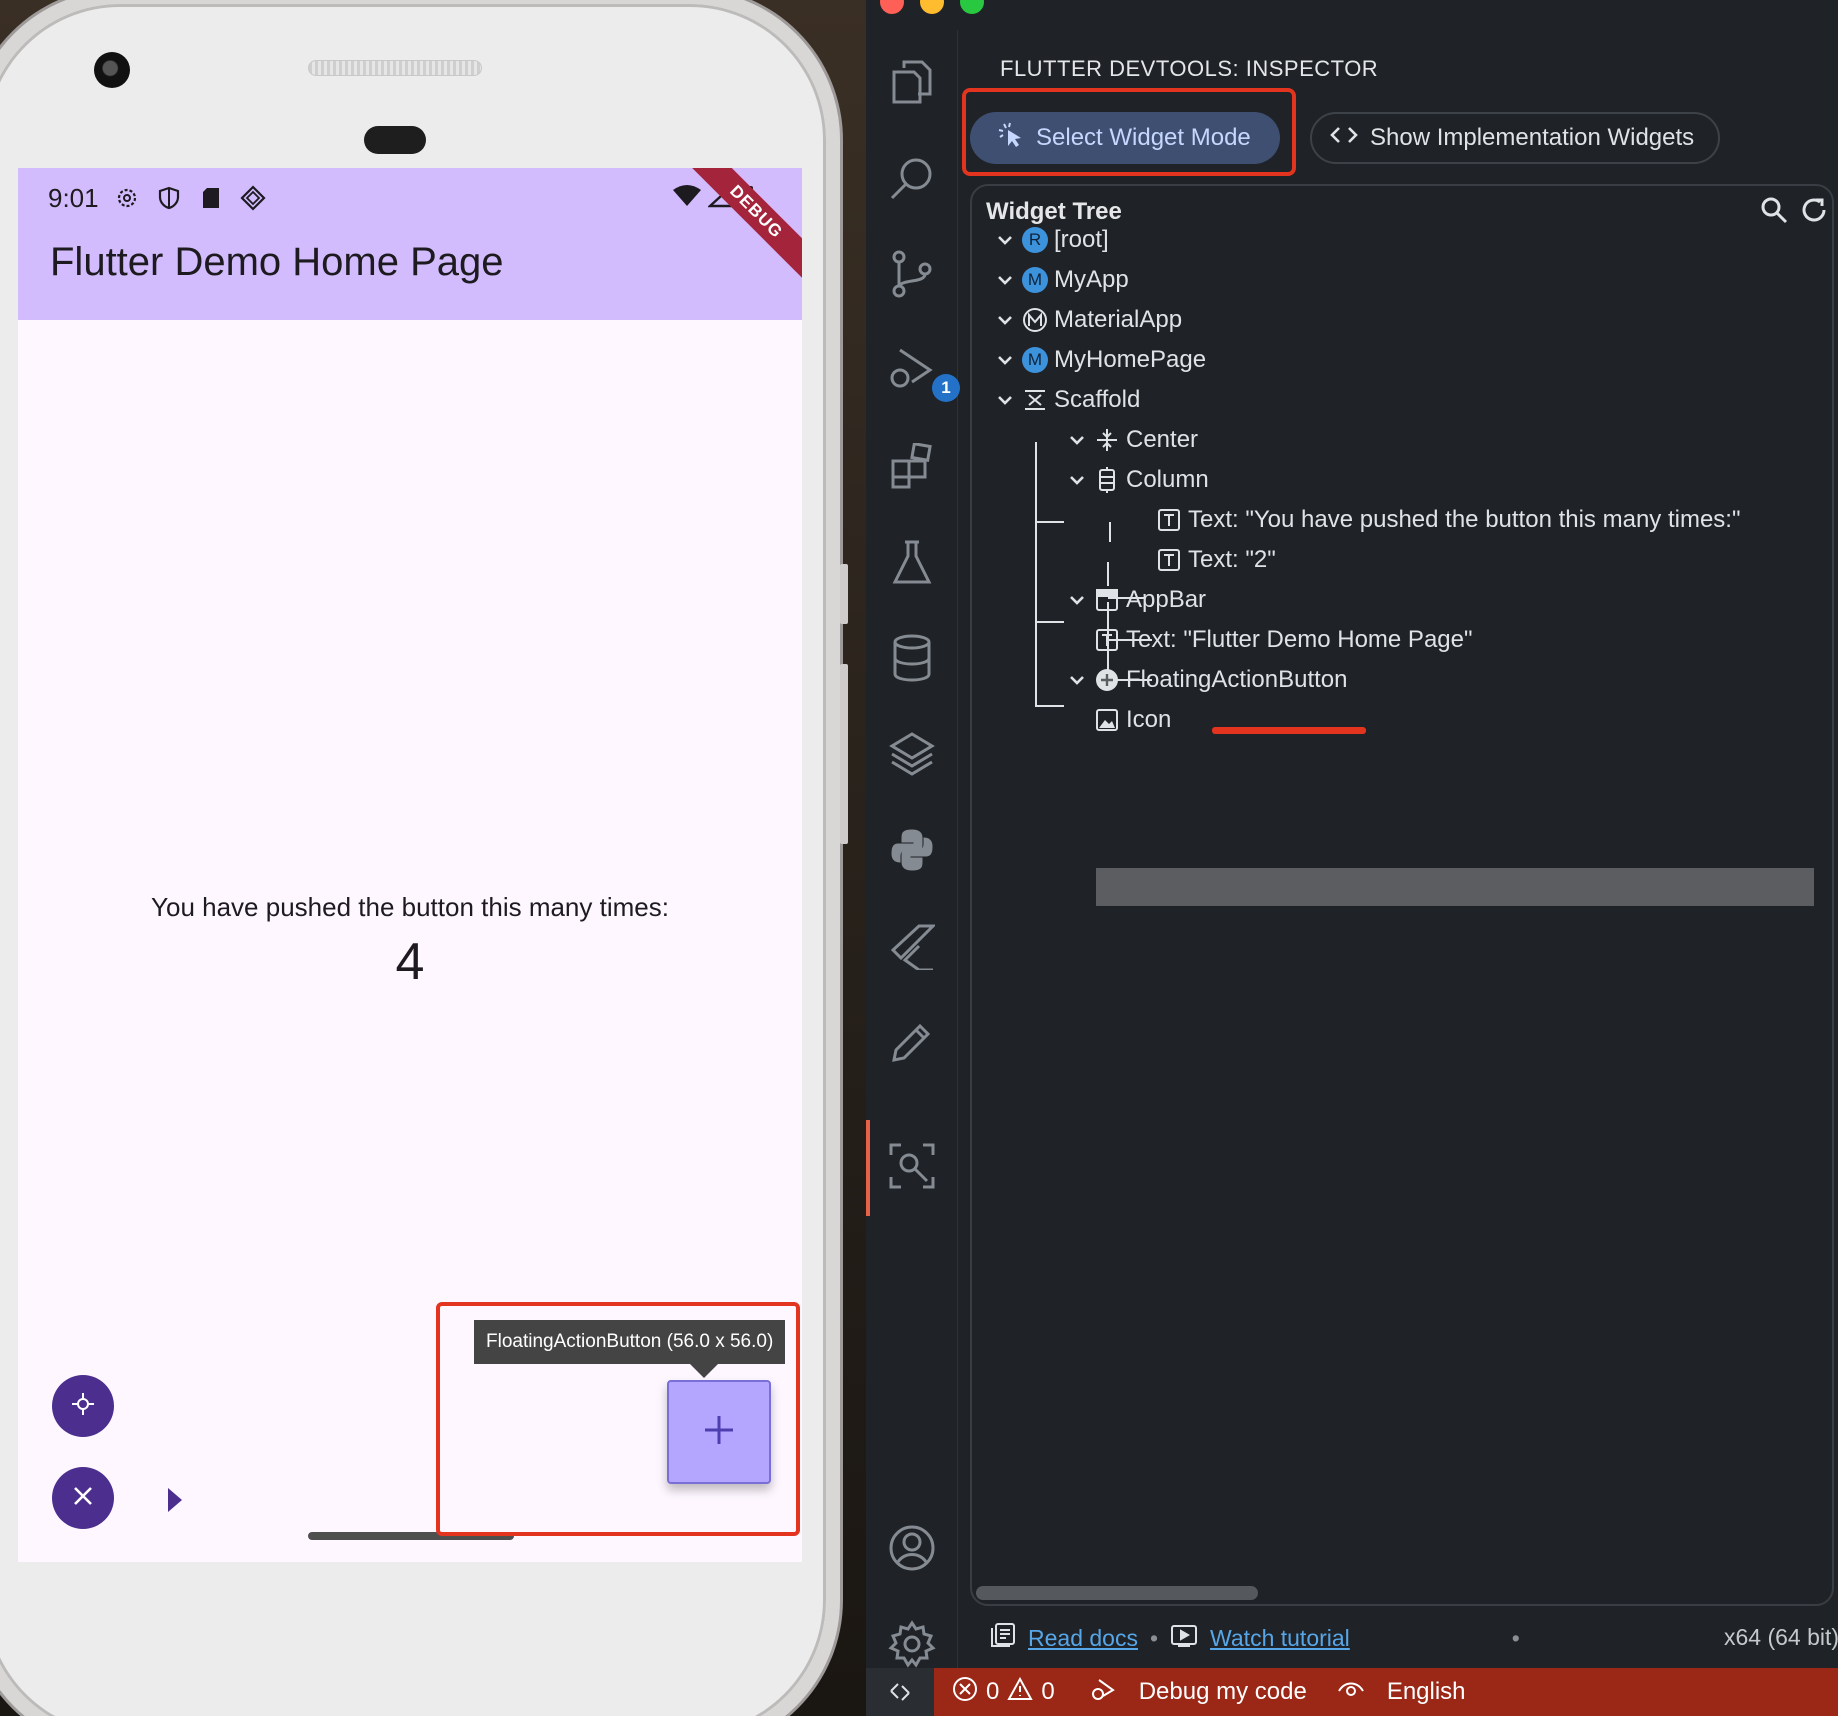 The height and width of the screenshot is (1716, 1838). Describe the element at coordinates (844, 594) in the screenshot. I see `phone-side-button` at that location.